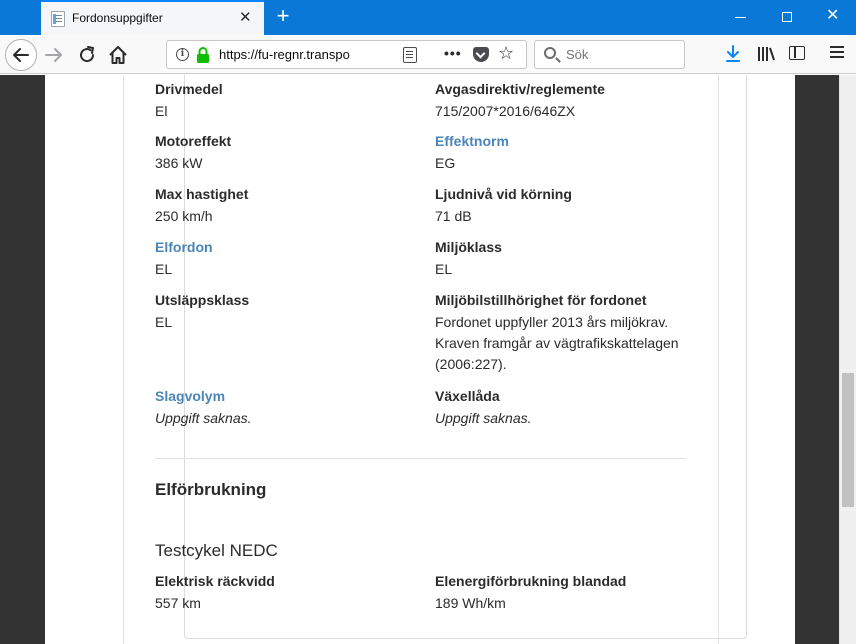  Describe the element at coordinates (290, 259) in the screenshot. I see `field-electric-vehicle: Elfordon EL` at that location.